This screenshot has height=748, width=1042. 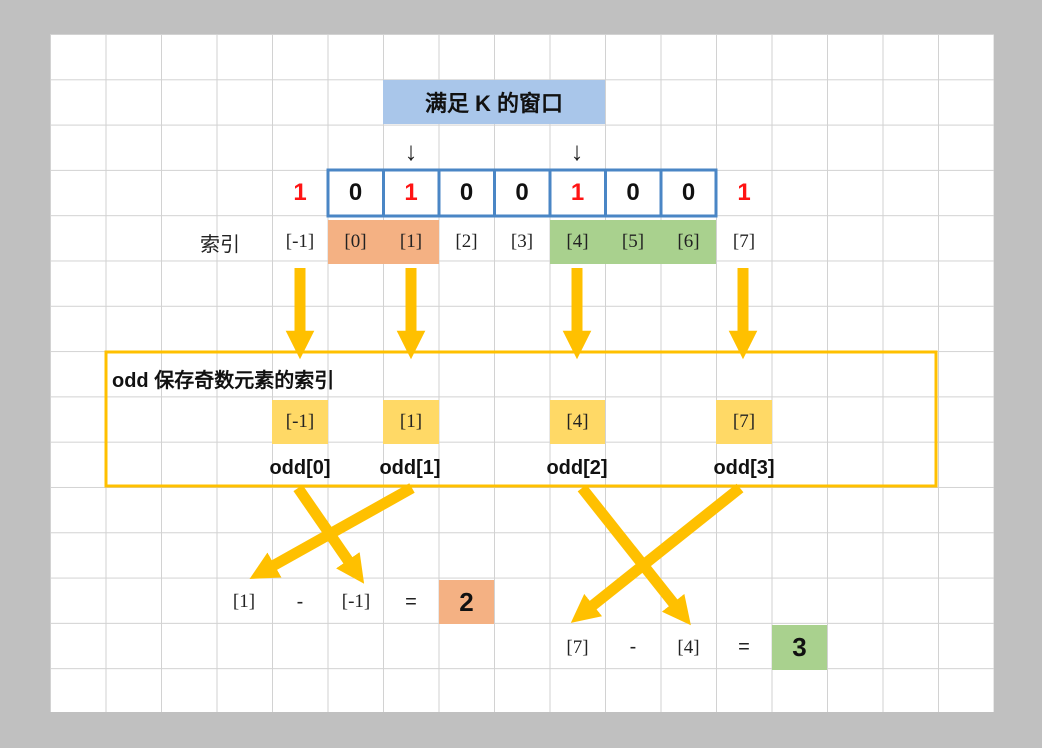 What do you see at coordinates (411, 242) in the screenshot?
I see `index-cell: [1]` at bounding box center [411, 242].